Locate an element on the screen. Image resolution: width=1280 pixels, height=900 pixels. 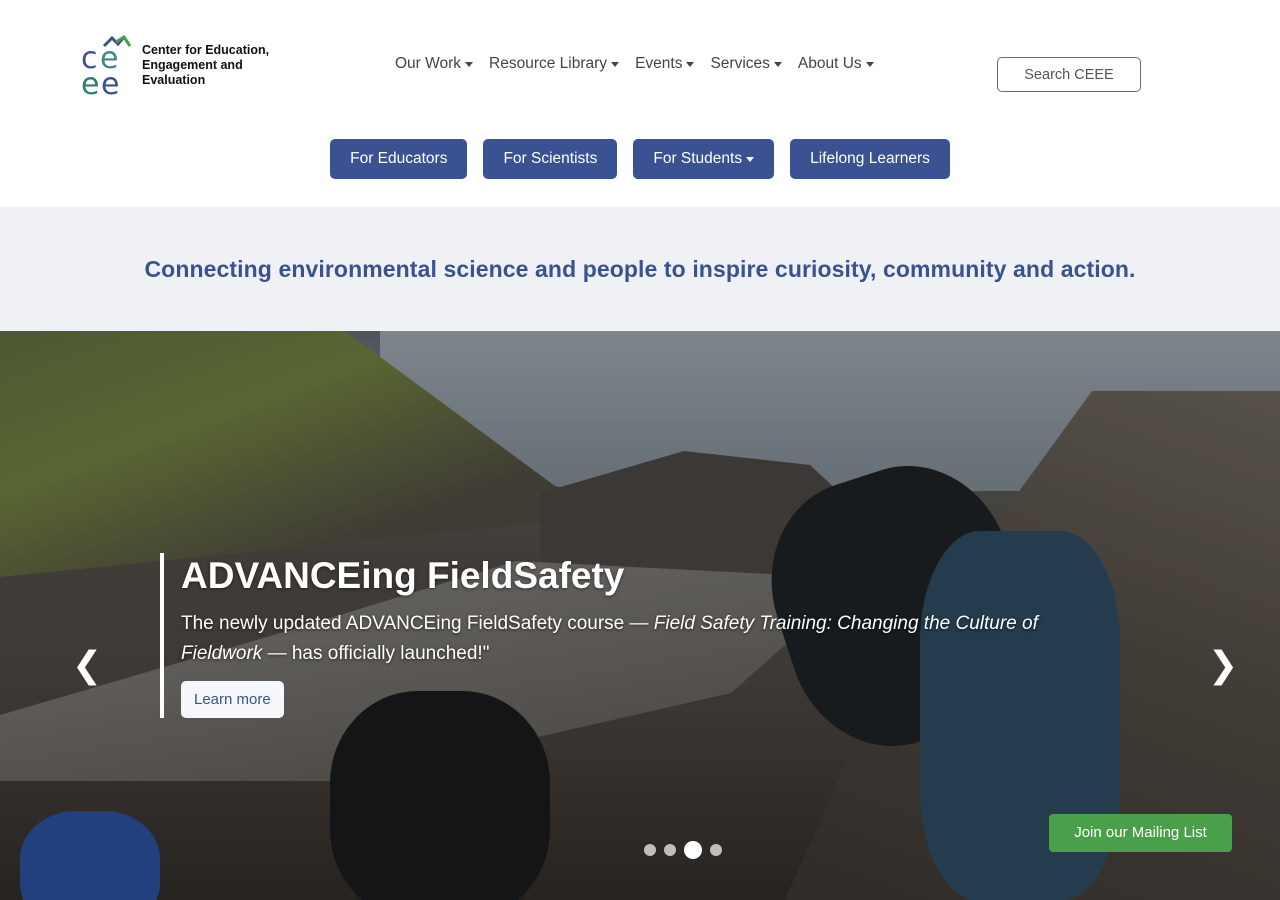
nav-events: Events is located at coordinates (665, 64).